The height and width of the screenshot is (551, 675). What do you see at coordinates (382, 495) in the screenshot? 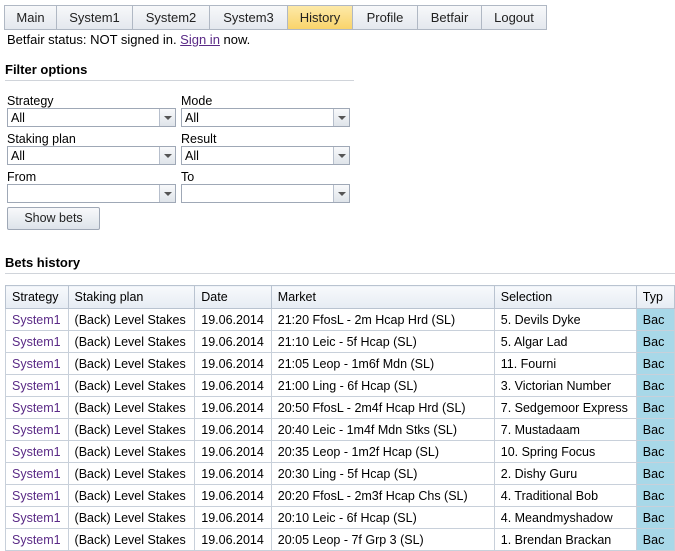
I see `cell-market: 20:20 FfosL - 2m3f Hcap Chs (SL)` at bounding box center [382, 495].